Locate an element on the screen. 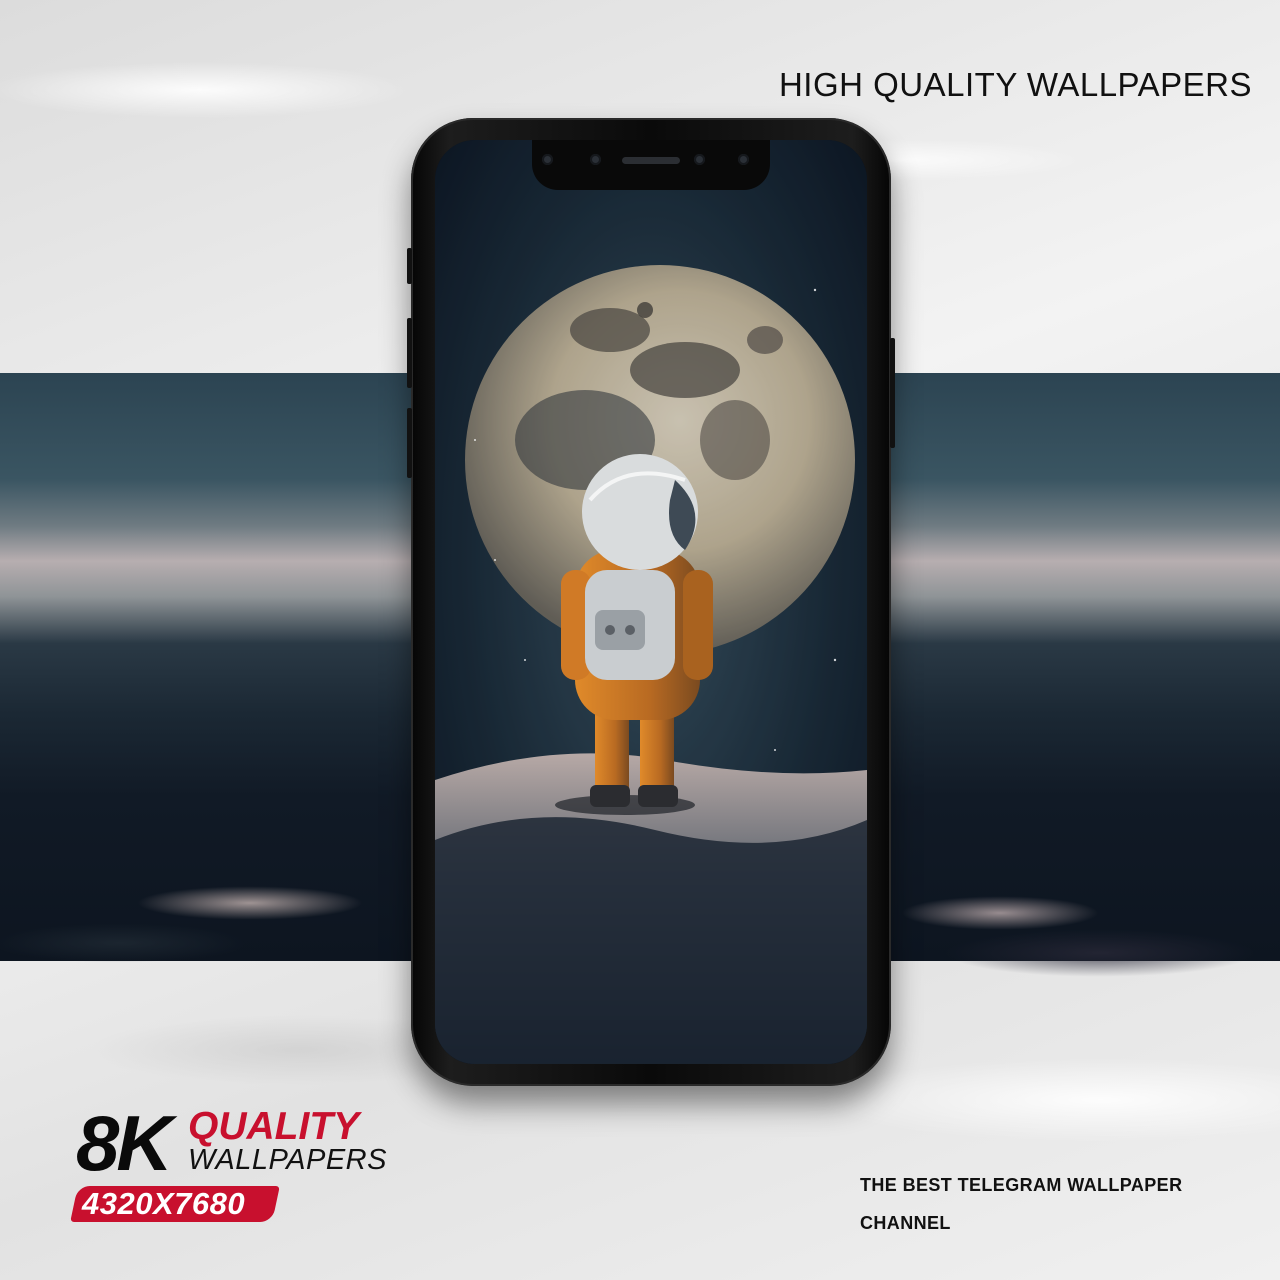 Image resolution: width=1280 pixels, height=1280 pixels. phone-side-button is located at coordinates (409, 266).